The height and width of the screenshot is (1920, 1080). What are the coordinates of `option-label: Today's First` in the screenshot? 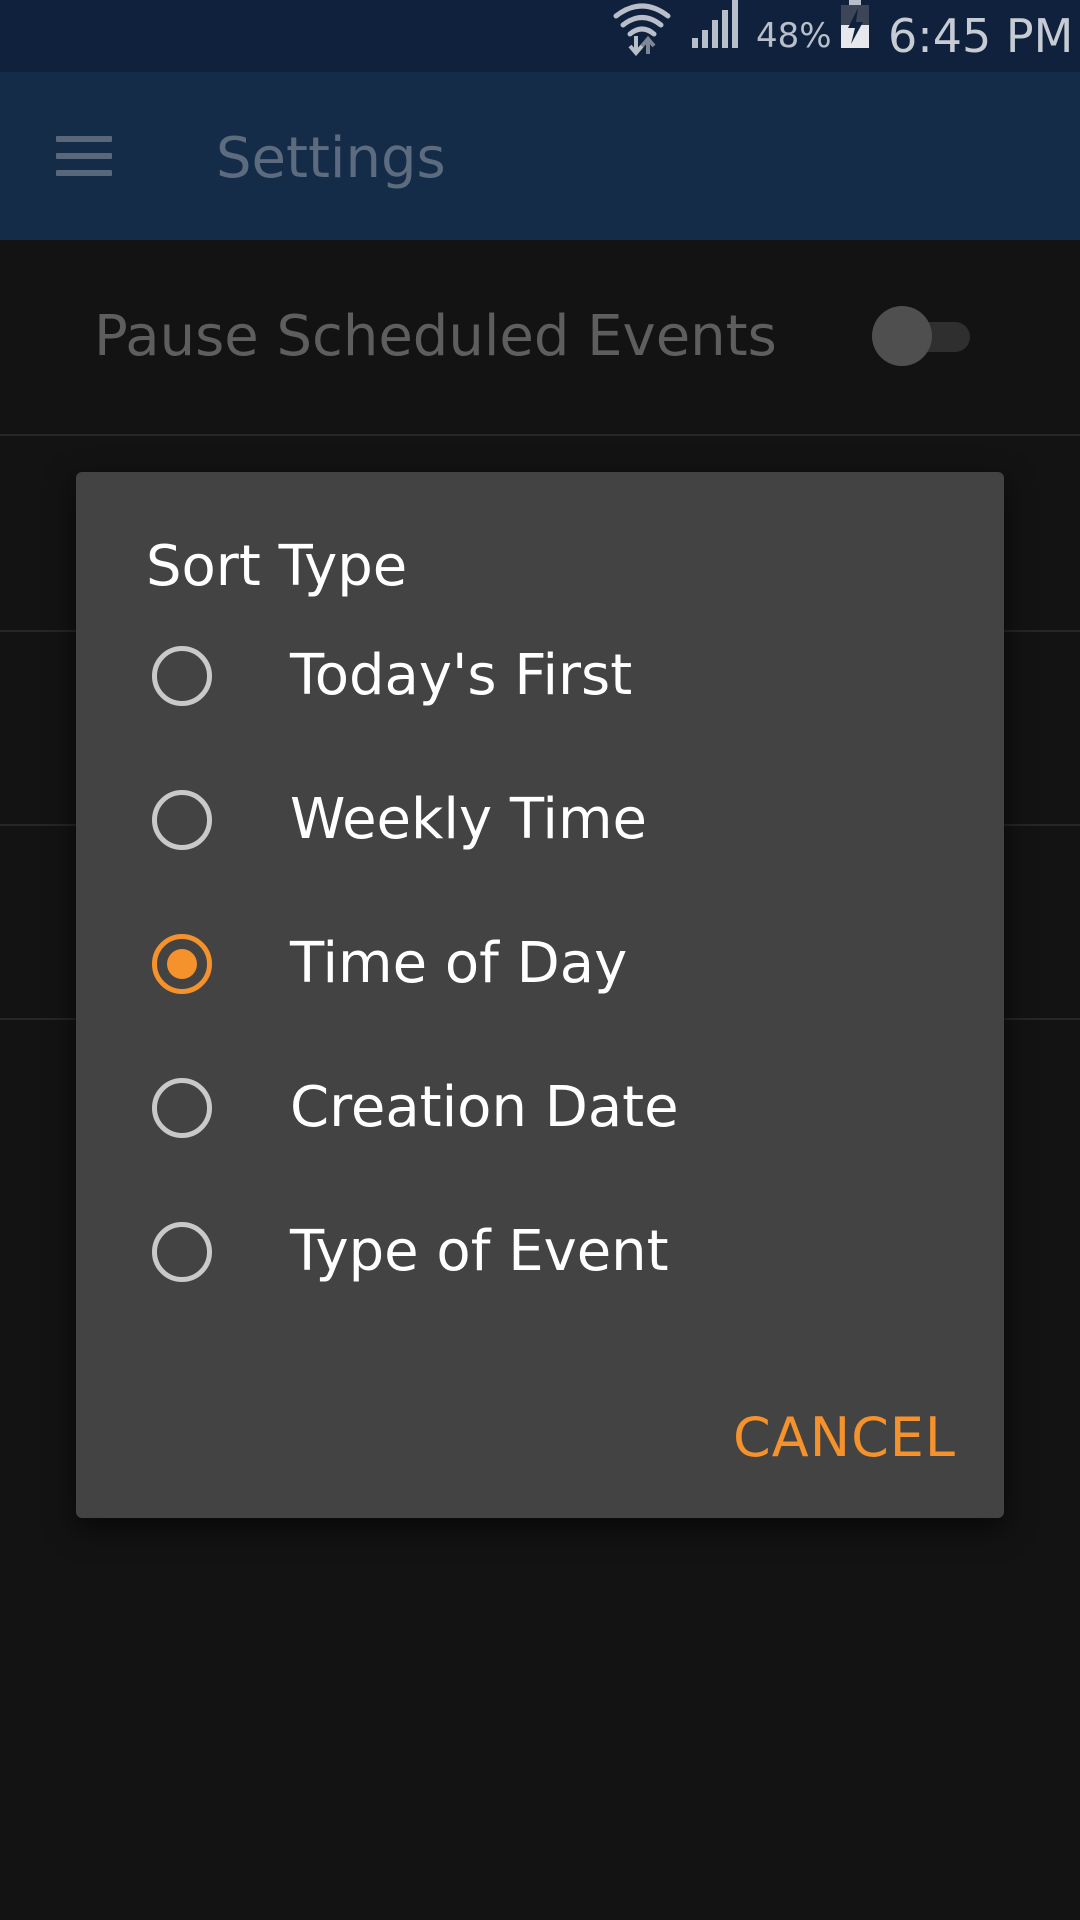 It's located at (461, 675).